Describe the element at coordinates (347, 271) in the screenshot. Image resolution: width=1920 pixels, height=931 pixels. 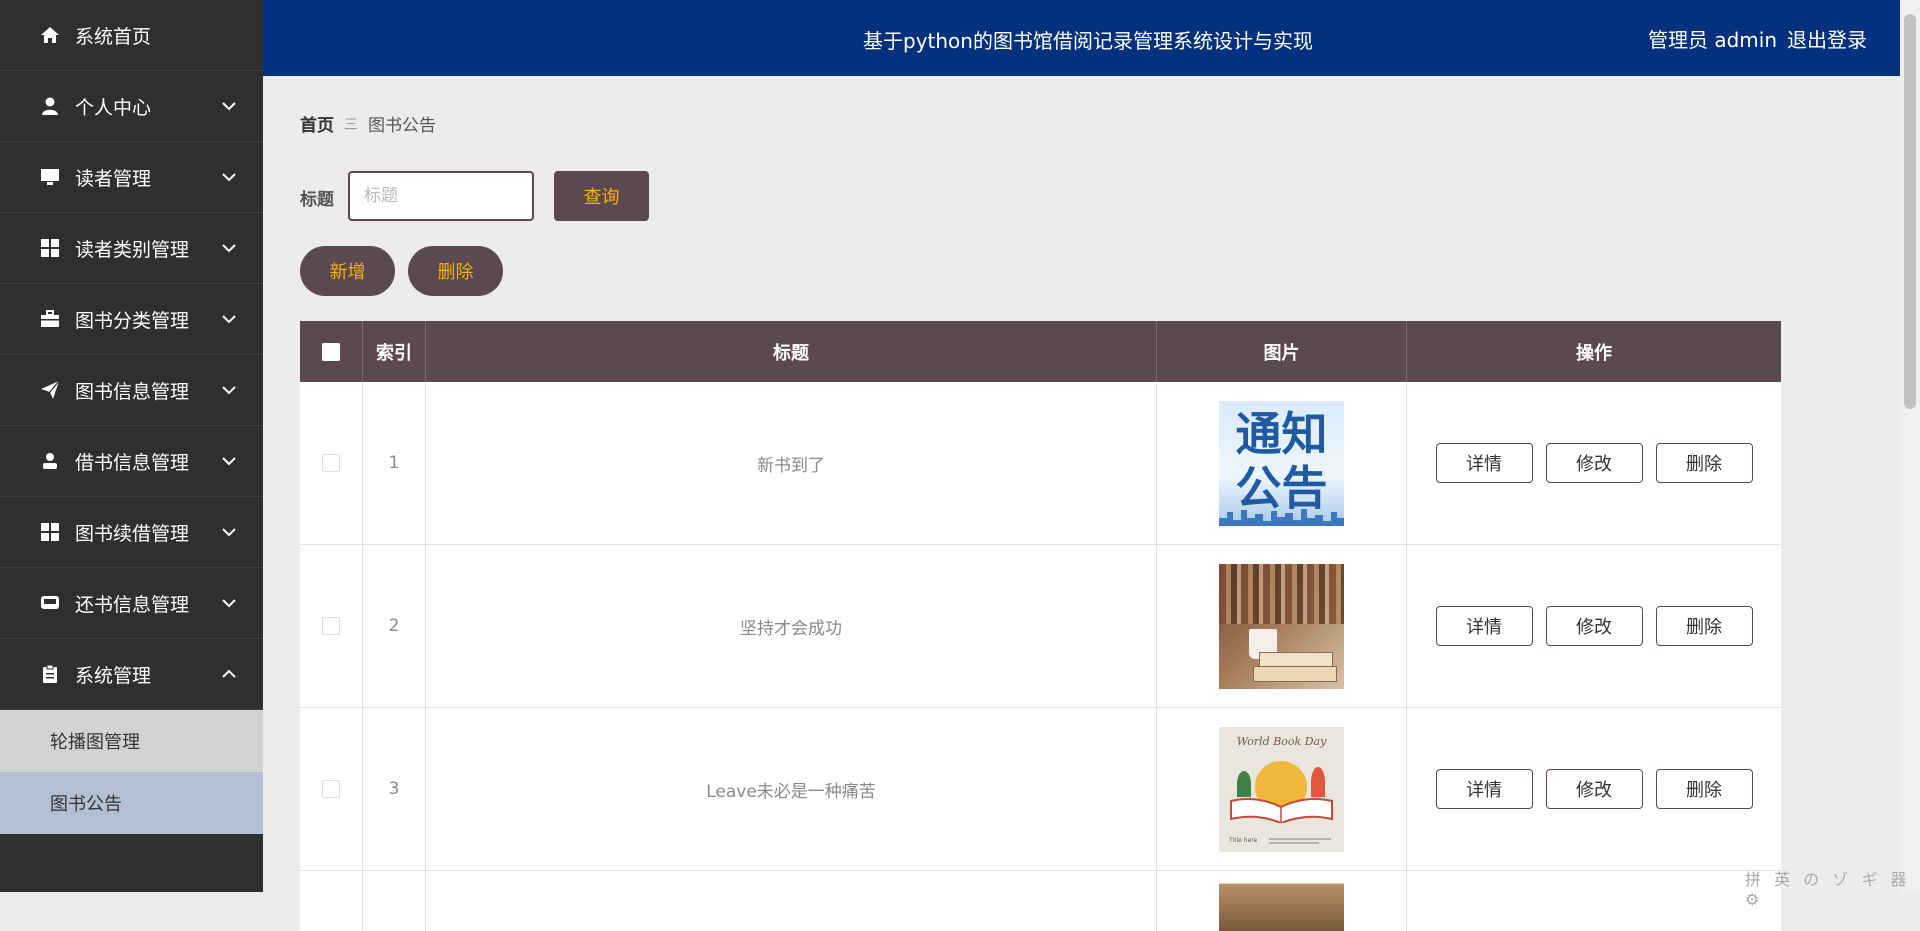
I see `add-button: 新增` at that location.